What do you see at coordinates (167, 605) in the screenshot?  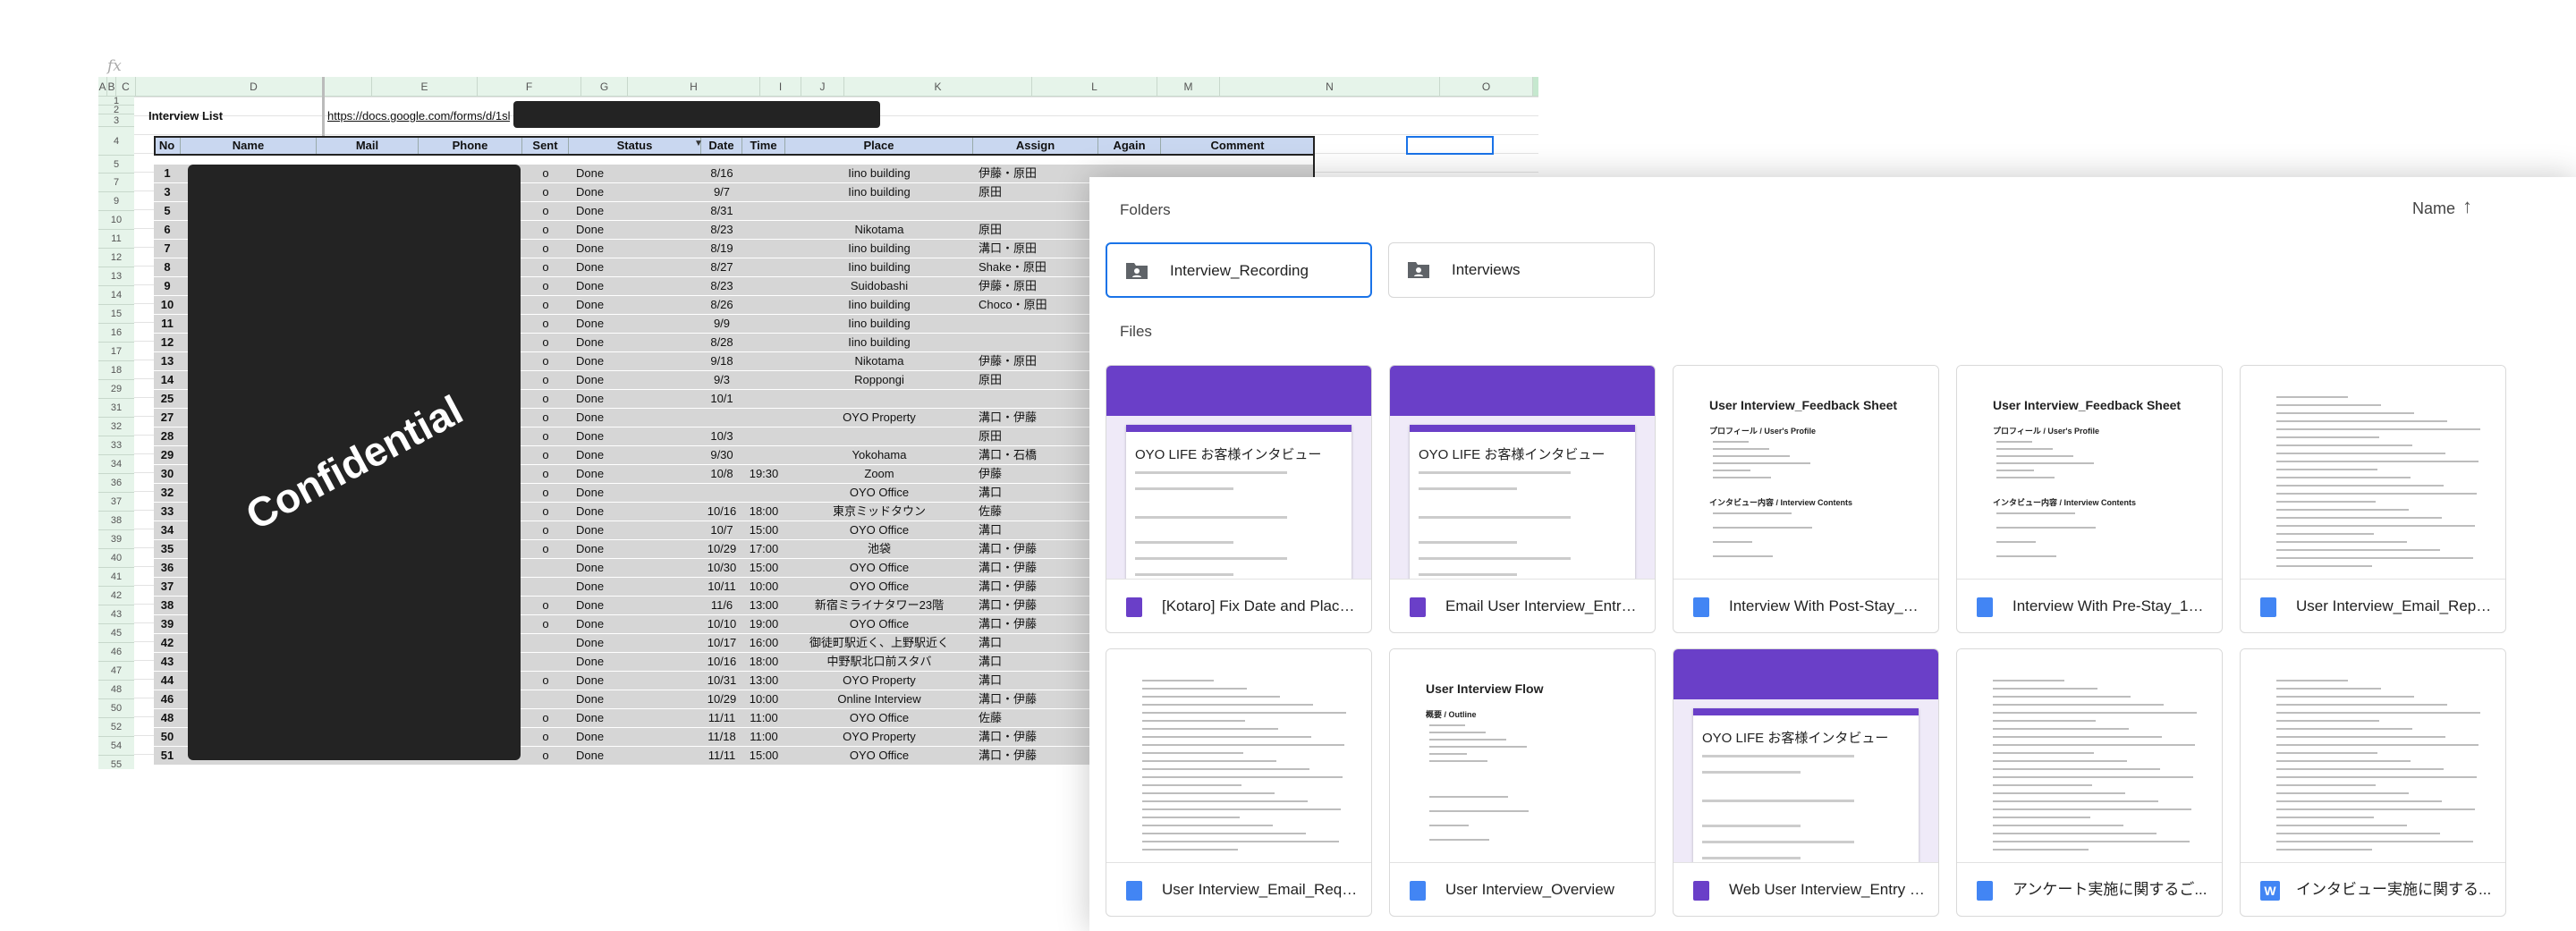 I see `cell-no: 38` at bounding box center [167, 605].